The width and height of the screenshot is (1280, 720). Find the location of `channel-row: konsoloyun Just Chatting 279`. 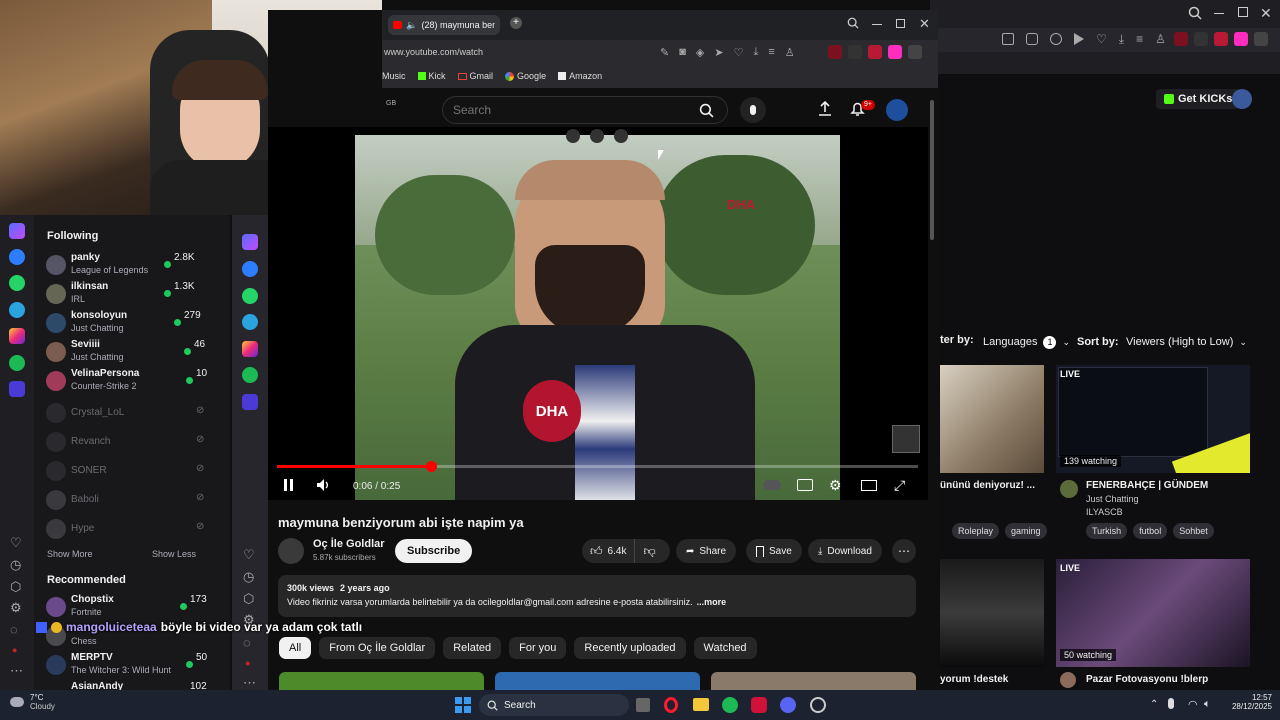

channel-row: konsoloyun Just Chatting 279 is located at coordinates (136, 323).